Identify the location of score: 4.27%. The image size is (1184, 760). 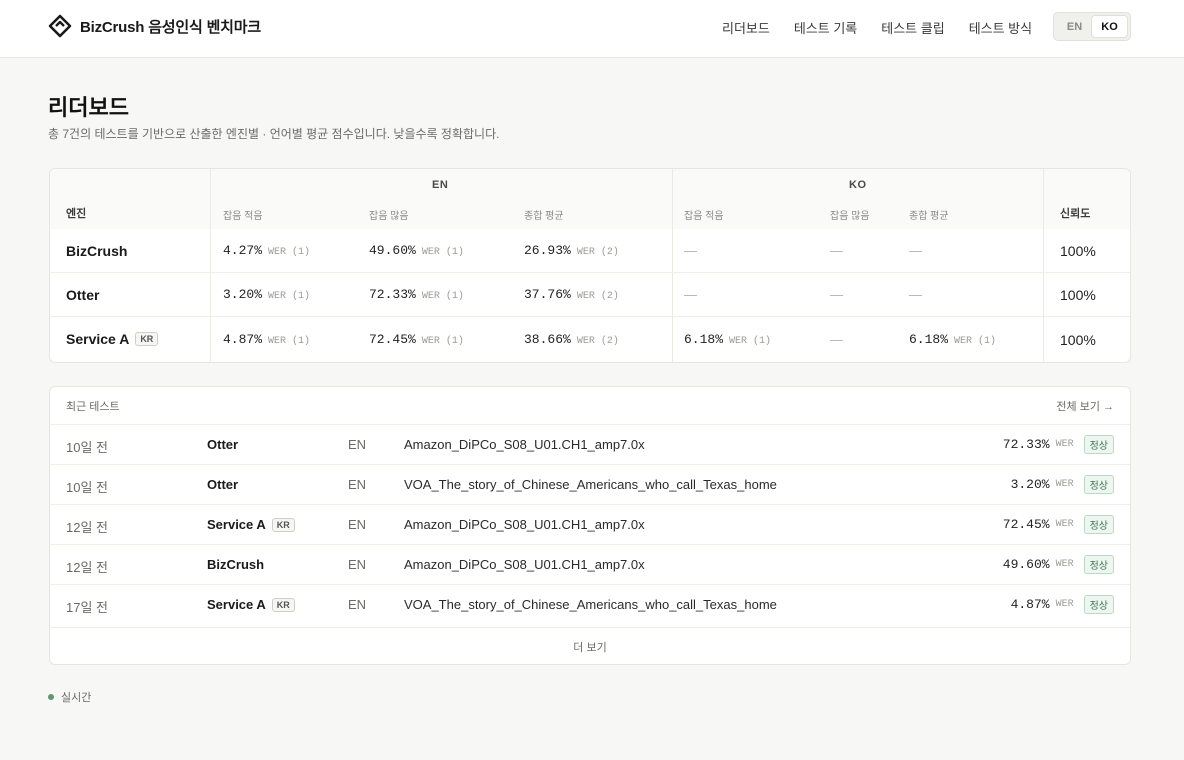
(243, 250).